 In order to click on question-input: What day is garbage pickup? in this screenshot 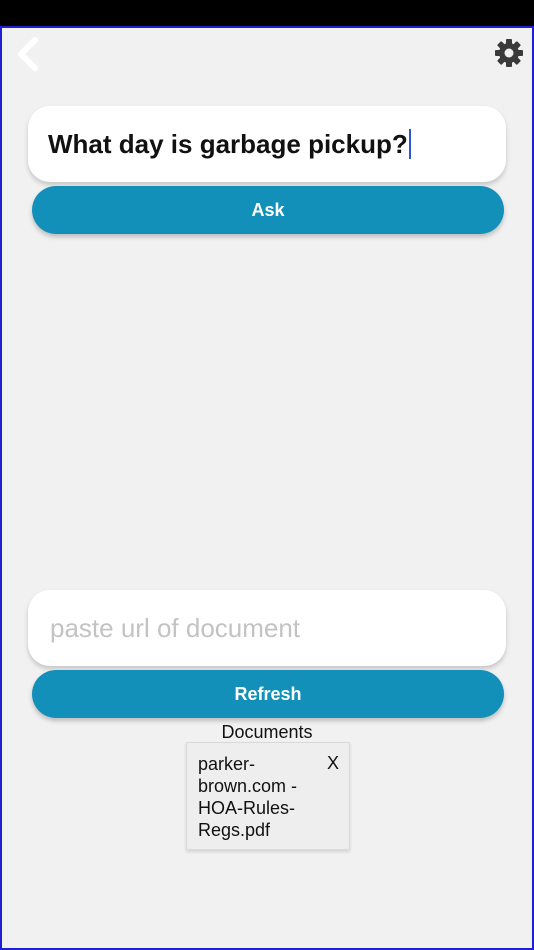, I will do `click(229, 144)`.